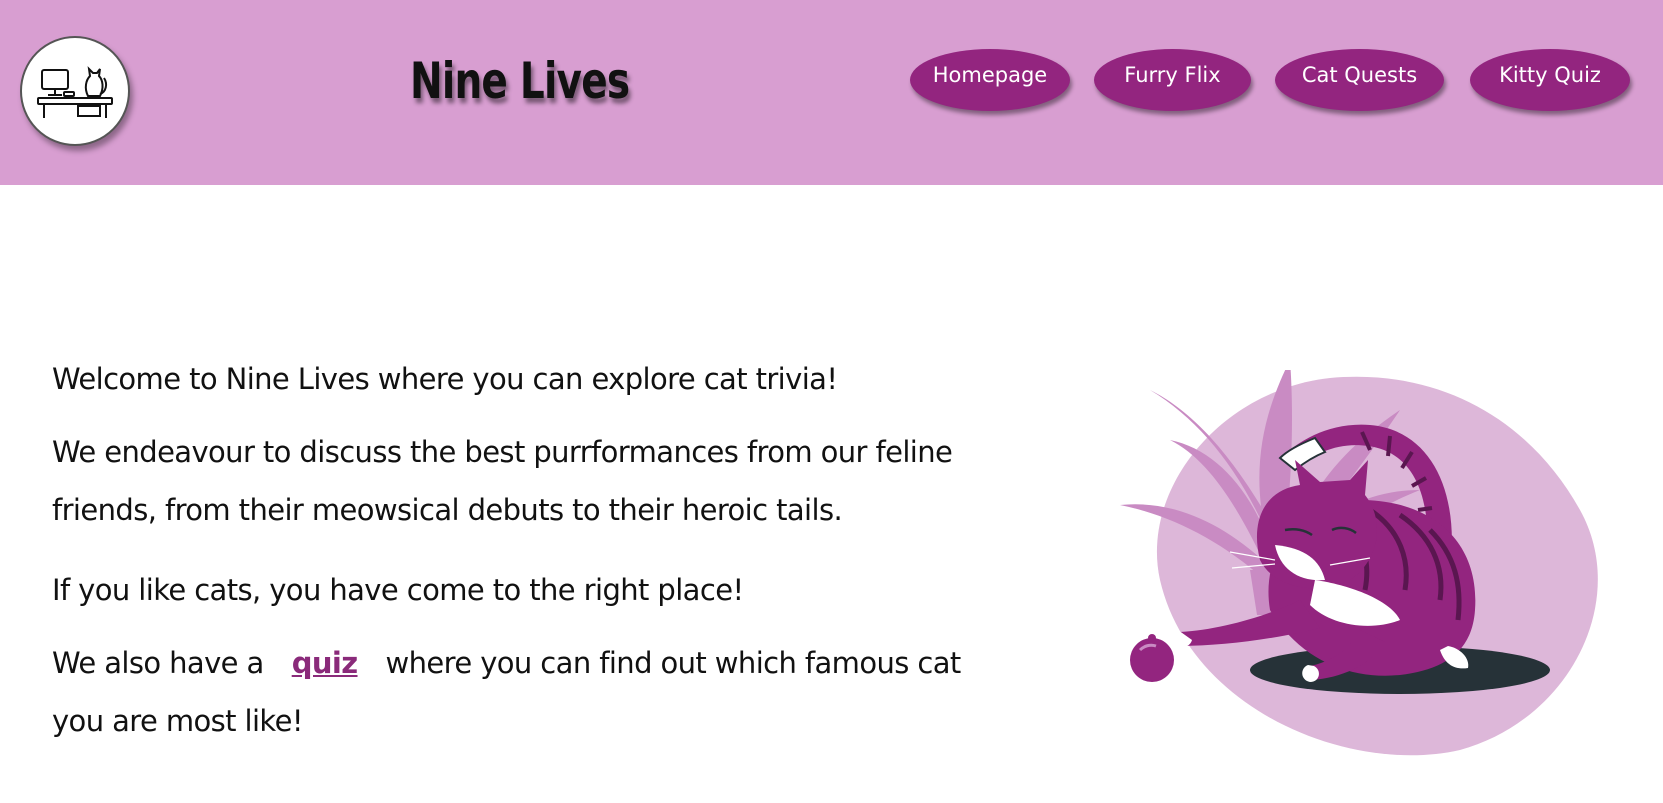 The image size is (1663, 803). I want to click on logo-cat-desk-icon, so click(75, 91).